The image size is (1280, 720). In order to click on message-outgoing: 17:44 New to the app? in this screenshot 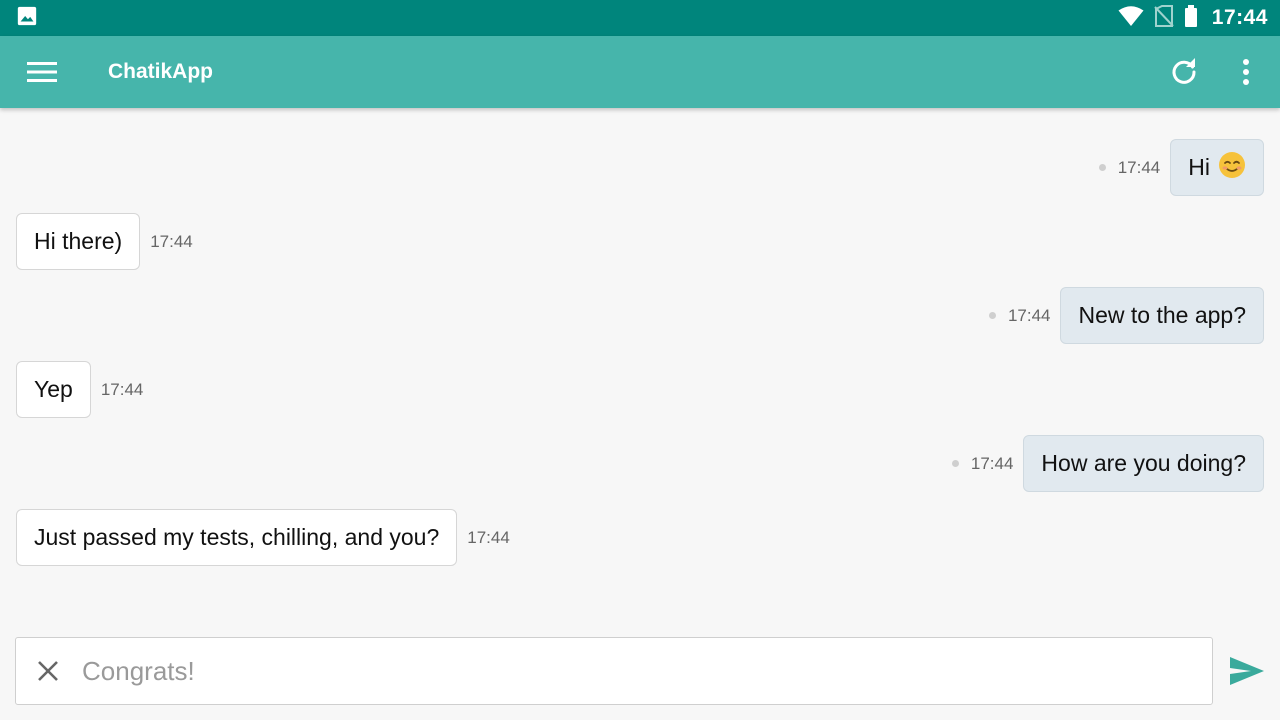, I will do `click(1126, 315)`.